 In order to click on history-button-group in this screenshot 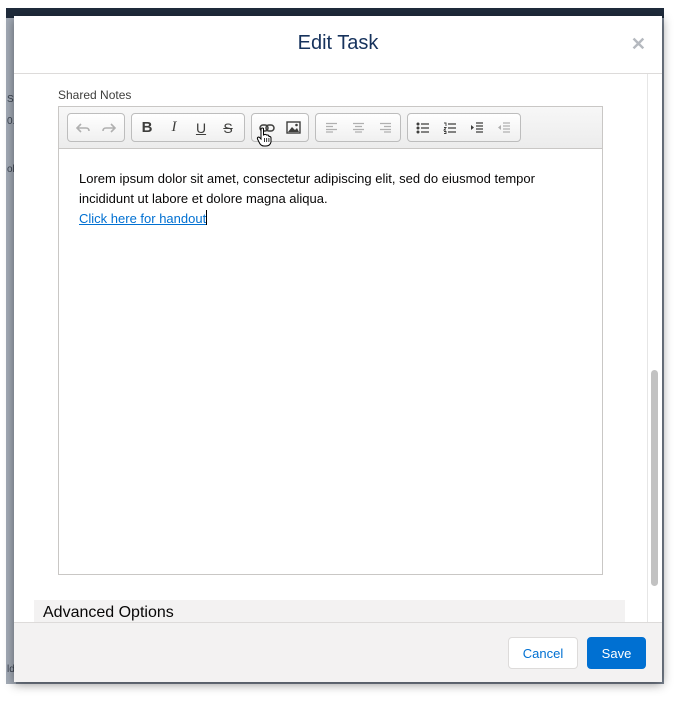, I will do `click(96, 127)`.